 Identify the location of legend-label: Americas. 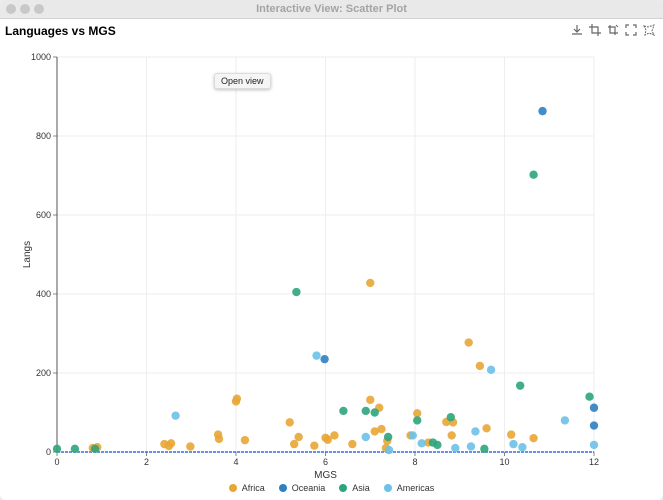
(415, 488).